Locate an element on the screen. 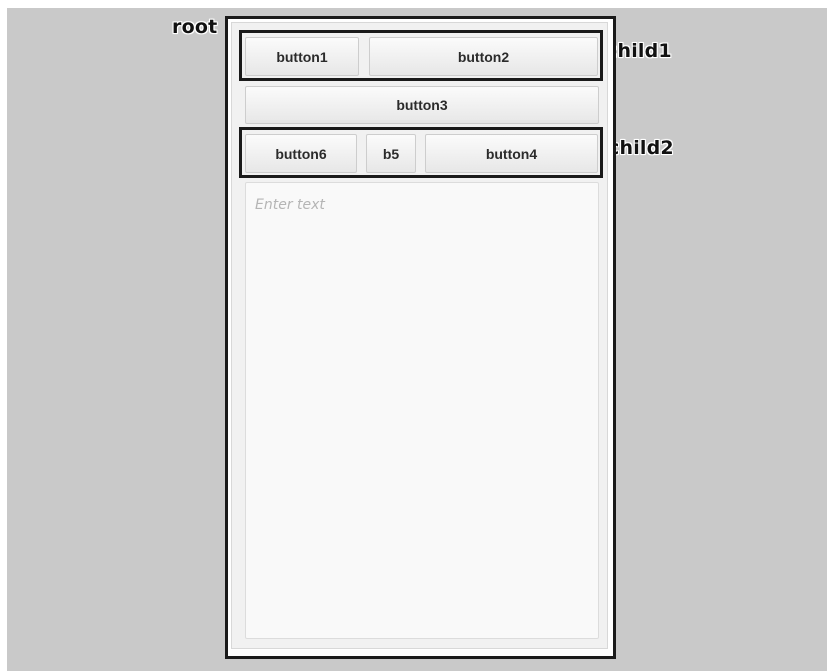 The width and height of the screenshot is (830, 671). child2-label: child2 is located at coordinates (641, 148).